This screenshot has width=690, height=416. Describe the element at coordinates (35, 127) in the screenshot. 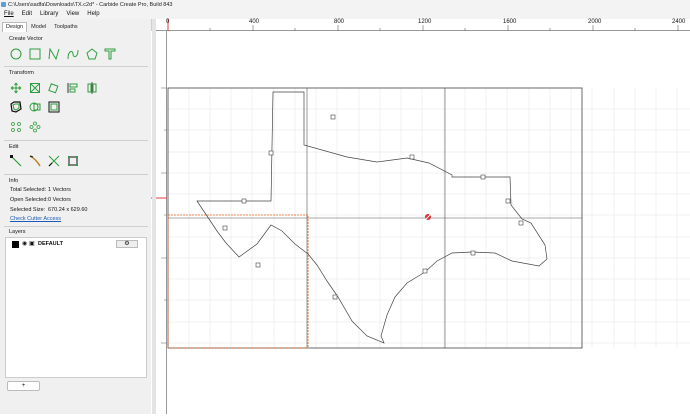

I see `circular-array-icon` at that location.